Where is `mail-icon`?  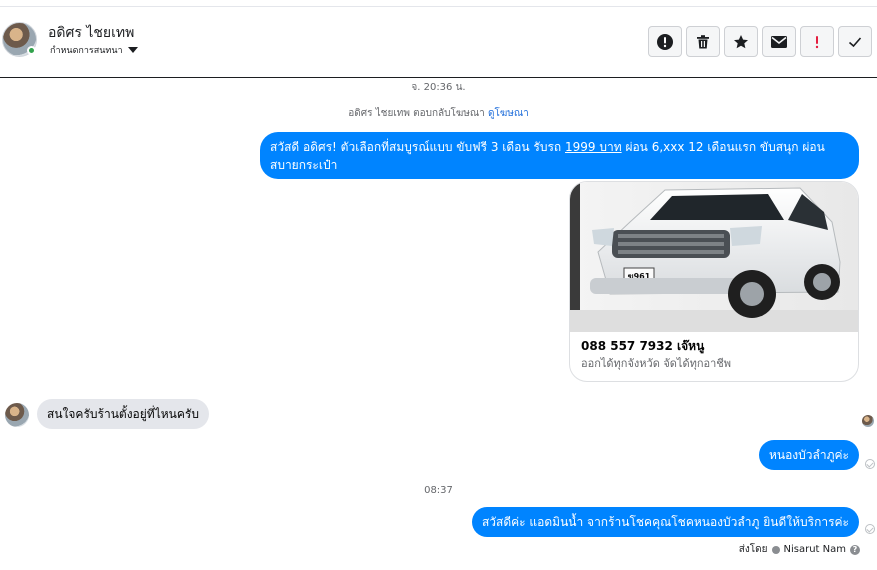
mail-icon is located at coordinates (779, 41).